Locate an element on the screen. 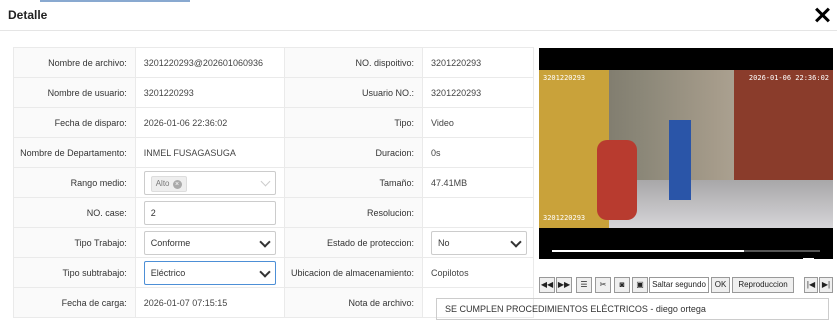 Image resolution: width=837 pixels, height=326 pixels. label-ubicacion: Ubicacion de almacenamiento: is located at coordinates (354, 272).